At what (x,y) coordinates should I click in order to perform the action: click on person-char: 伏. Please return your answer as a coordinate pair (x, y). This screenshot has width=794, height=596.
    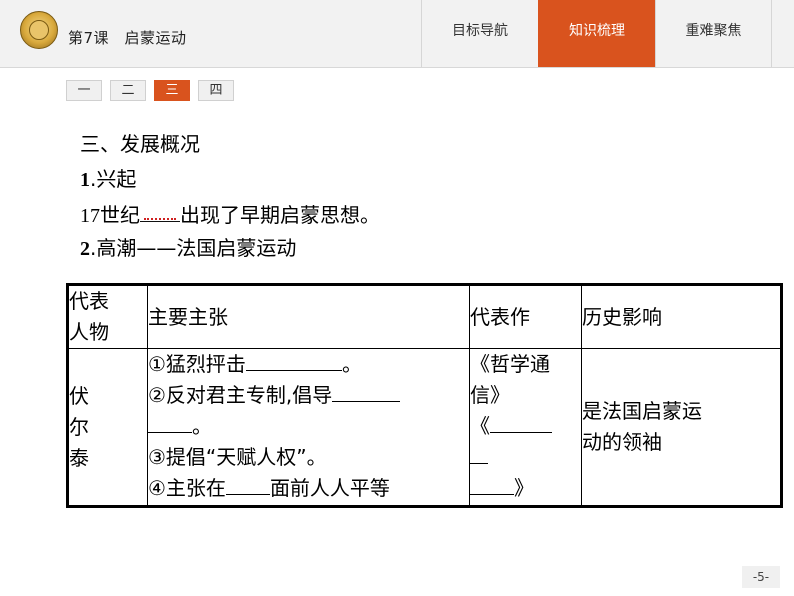
    Looking at the image, I should click on (79, 395).